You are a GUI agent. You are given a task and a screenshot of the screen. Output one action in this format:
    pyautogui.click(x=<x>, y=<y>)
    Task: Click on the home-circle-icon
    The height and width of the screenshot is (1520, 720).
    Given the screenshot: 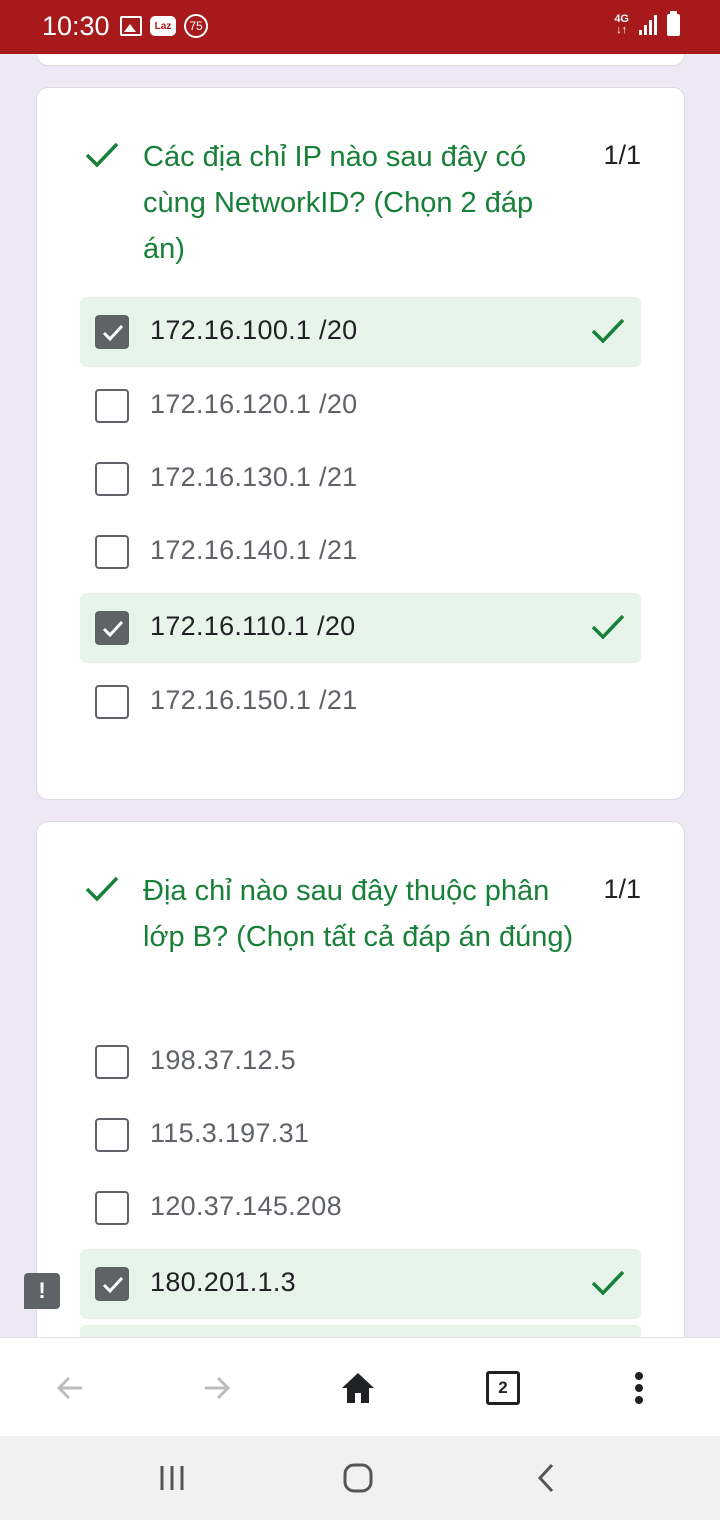 What is the action you would take?
    pyautogui.click(x=358, y=1478)
    